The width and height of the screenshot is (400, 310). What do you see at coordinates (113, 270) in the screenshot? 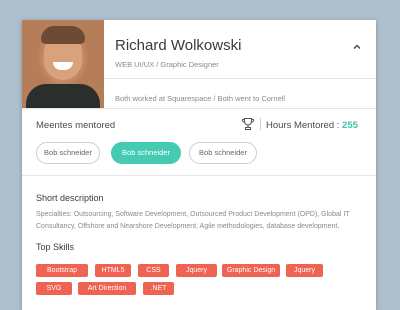
I see `skill-tag: HTML5` at bounding box center [113, 270].